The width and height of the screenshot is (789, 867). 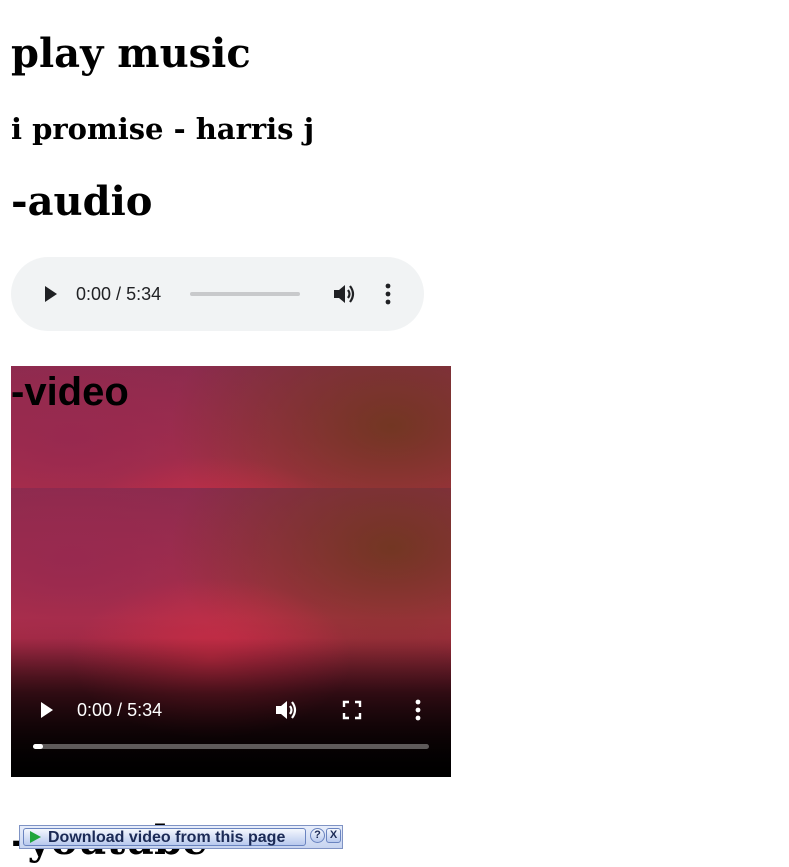 I want to click on page-title: play music, so click(x=131, y=53).